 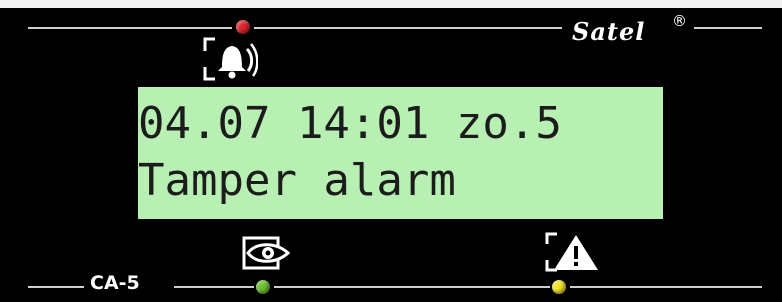 I want to click on alarm-led, so click(x=243, y=27).